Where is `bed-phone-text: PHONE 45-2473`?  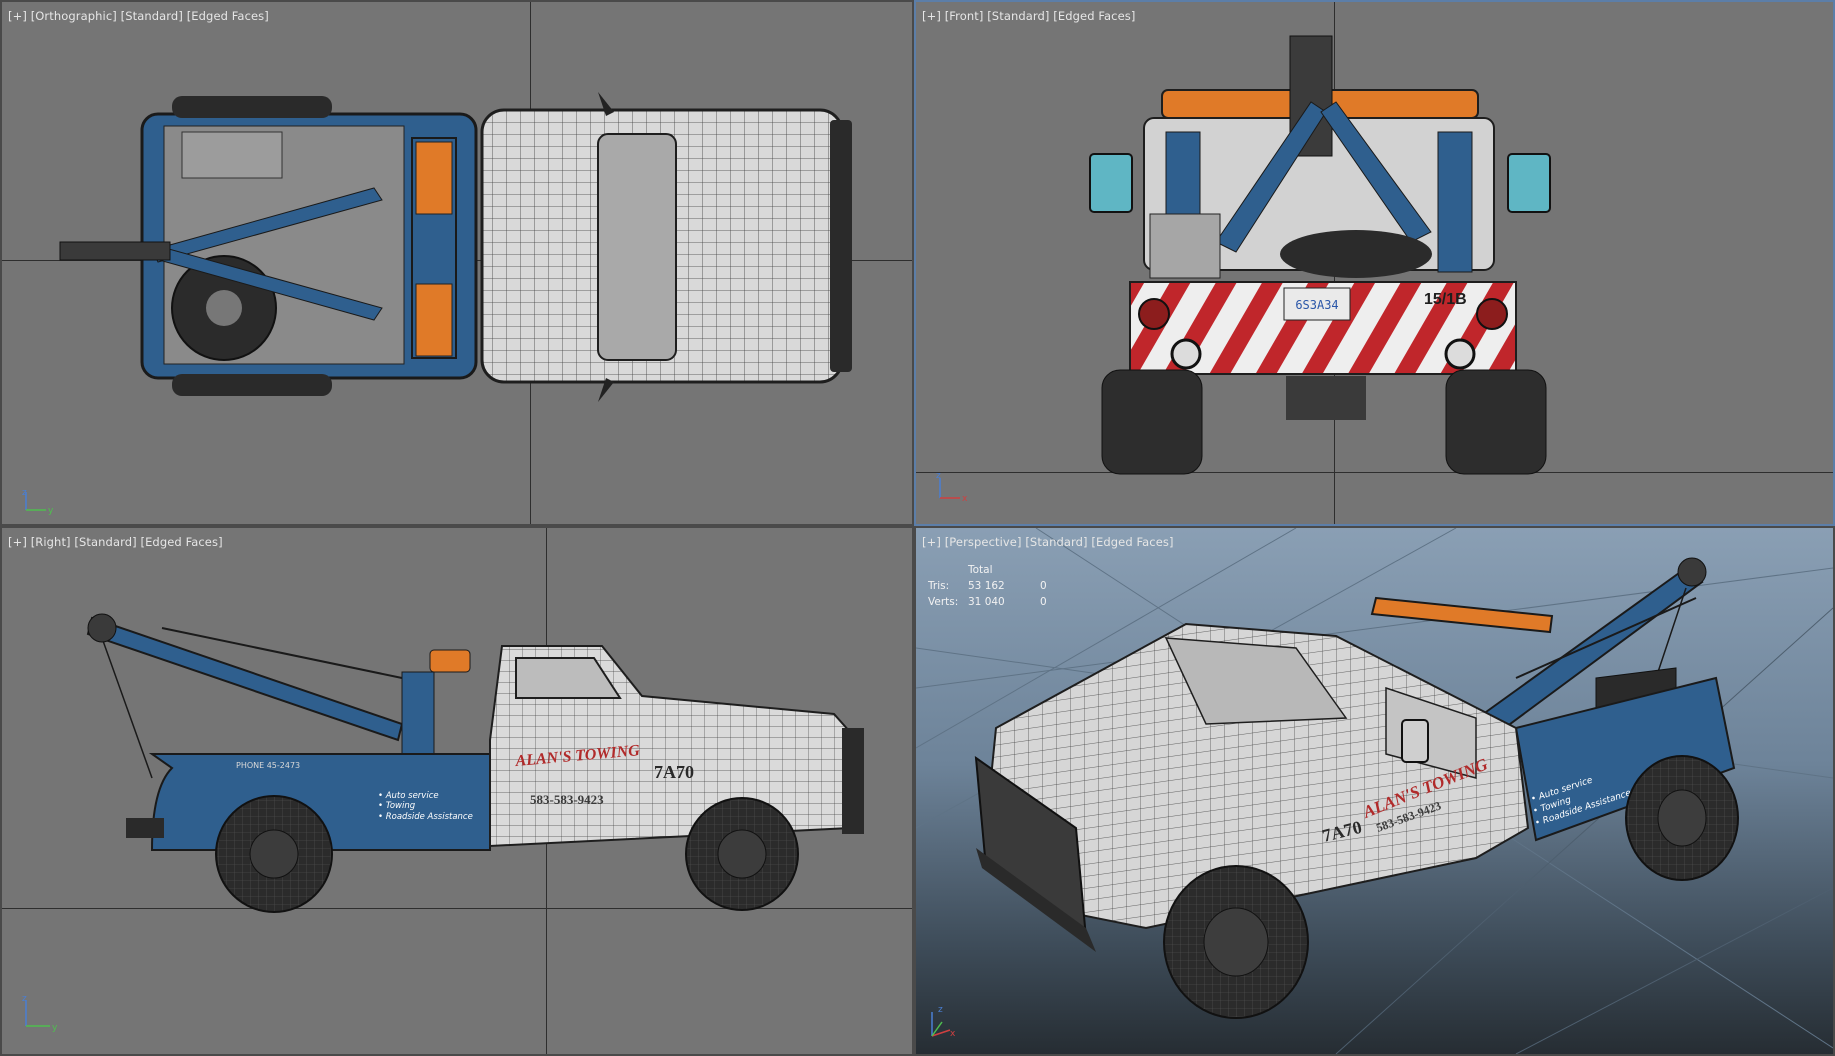
bed-phone-text: PHONE 45-2473 is located at coordinates (268, 765).